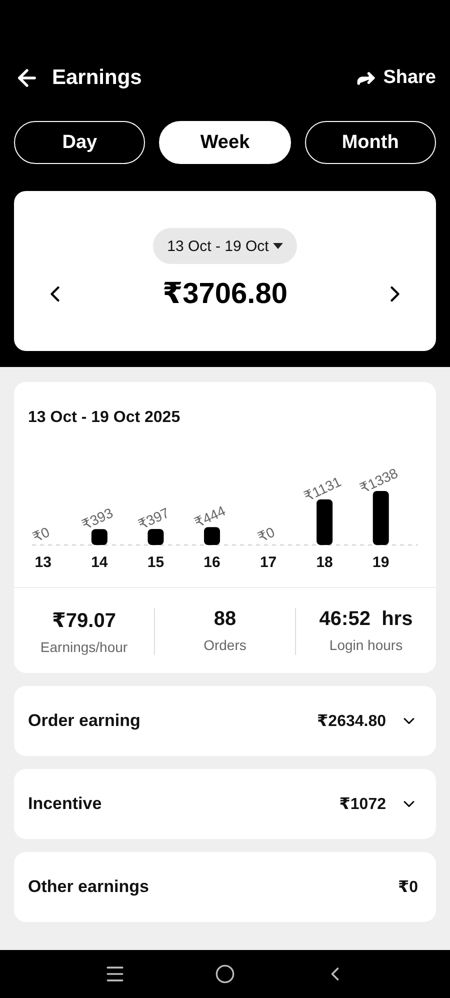 The height and width of the screenshot is (998, 450). I want to click on date-range-dropdown: 13 Oct - 19 Oct, so click(225, 246).